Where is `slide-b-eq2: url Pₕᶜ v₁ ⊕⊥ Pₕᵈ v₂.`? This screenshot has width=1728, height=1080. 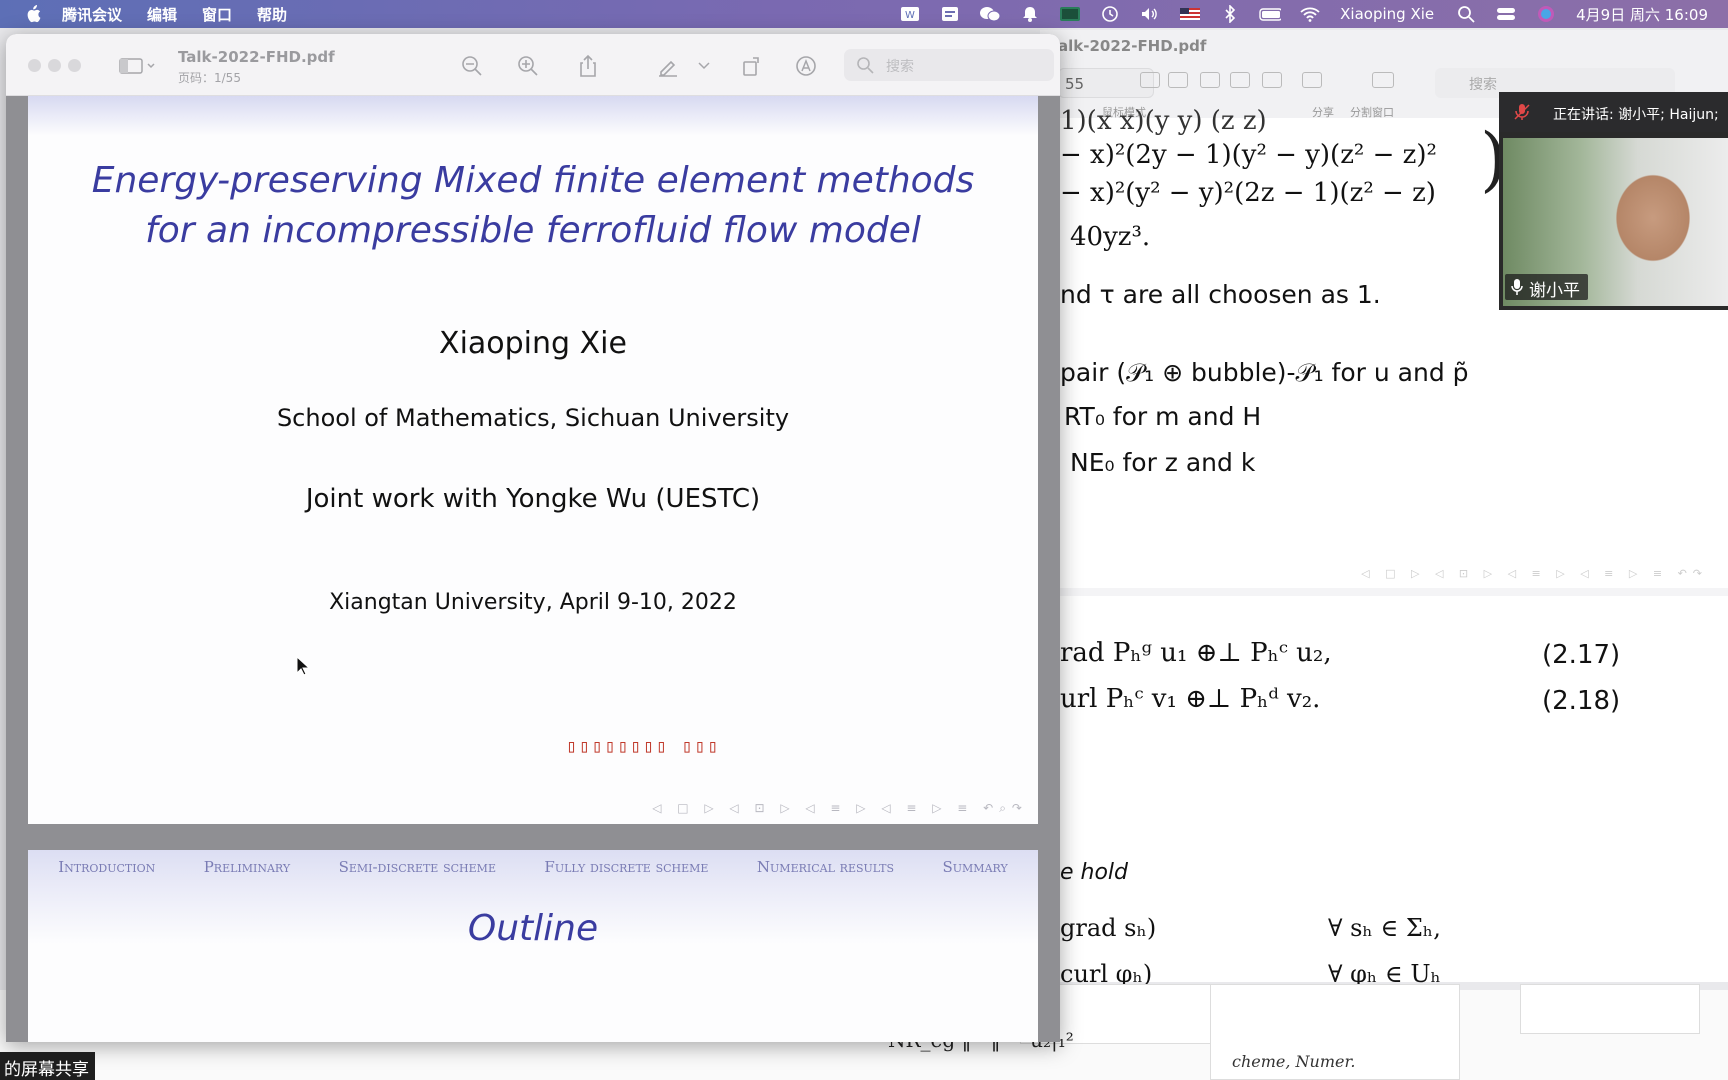 slide-b-eq2: url Pₕᶜ v₁ ⊕⊥ Pₕᵈ v₂. is located at coordinates (1190, 699).